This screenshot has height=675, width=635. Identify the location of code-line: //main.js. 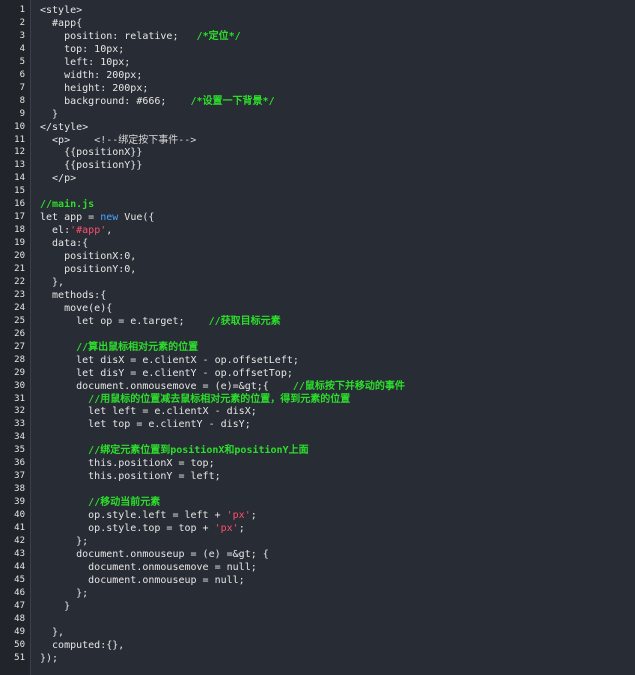
(62, 204).